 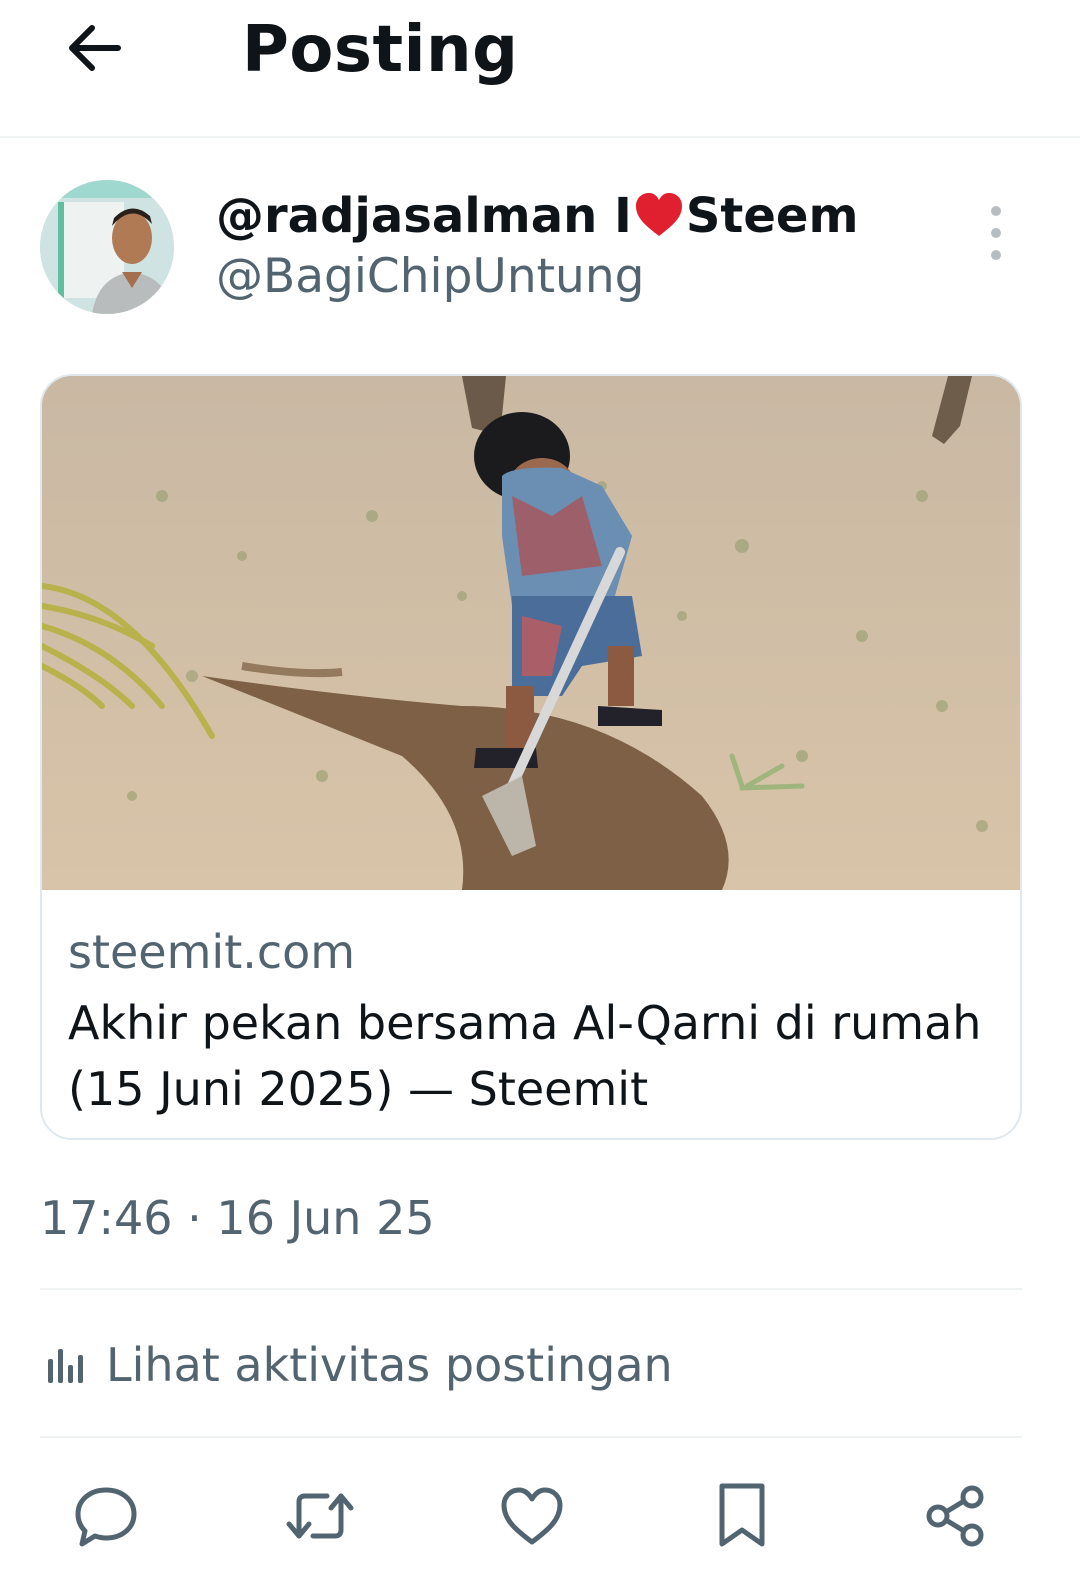 I want to click on share-button, so click(x=956, y=1516).